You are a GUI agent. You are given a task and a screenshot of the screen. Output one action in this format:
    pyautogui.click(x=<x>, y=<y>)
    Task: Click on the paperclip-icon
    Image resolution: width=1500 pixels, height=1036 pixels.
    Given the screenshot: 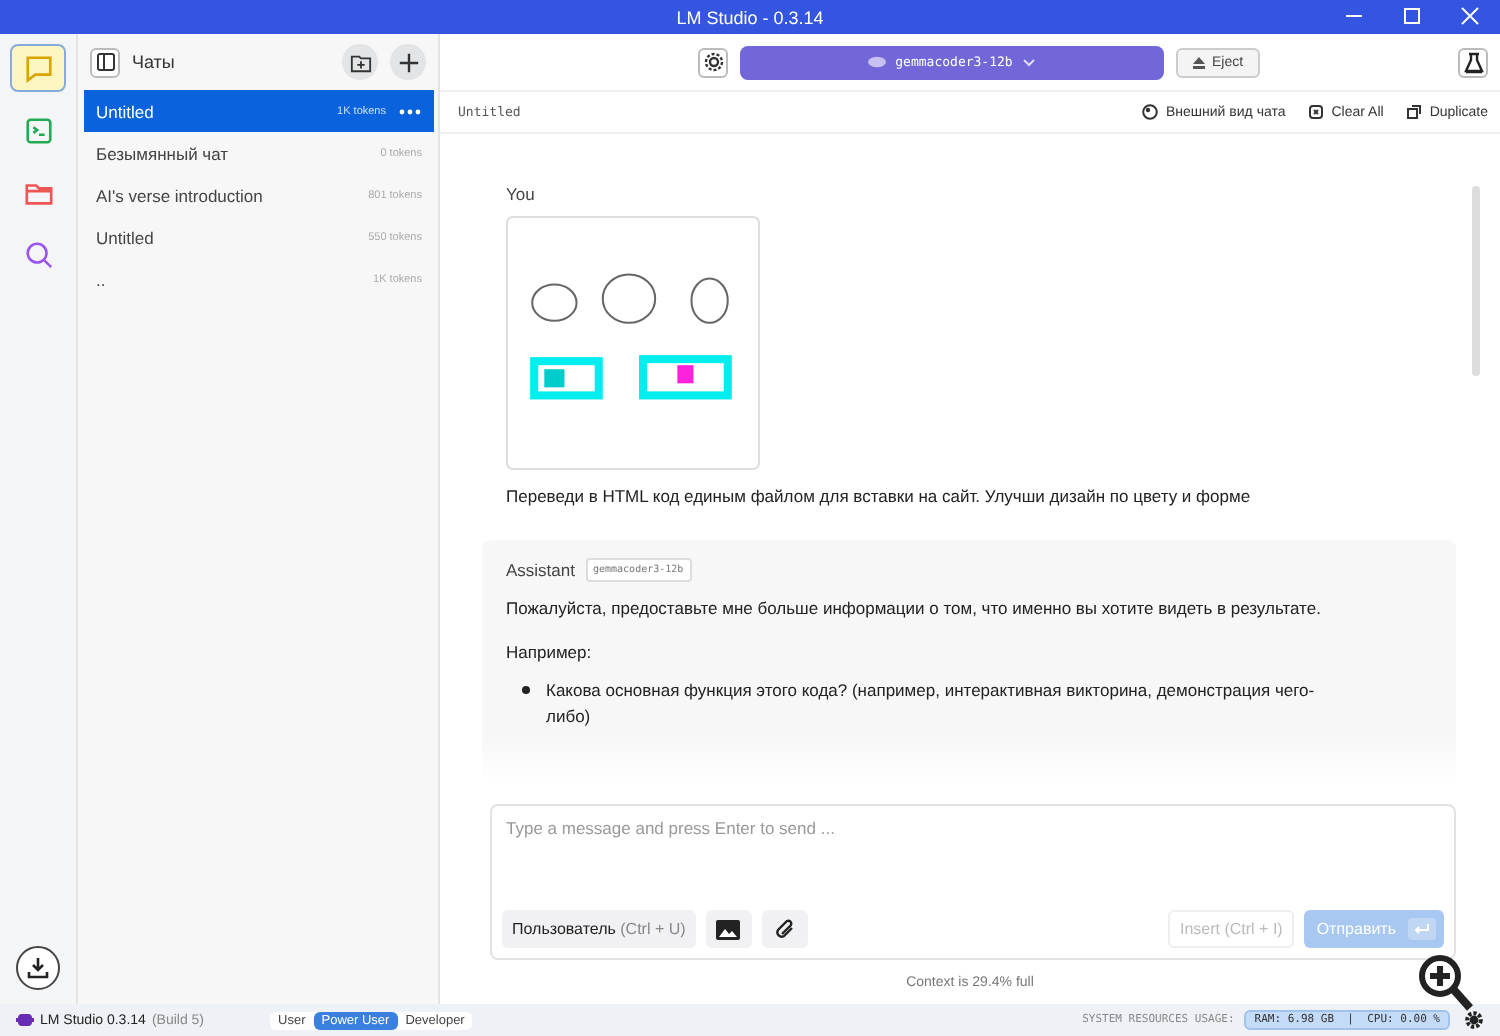 What is the action you would take?
    pyautogui.click(x=784, y=929)
    